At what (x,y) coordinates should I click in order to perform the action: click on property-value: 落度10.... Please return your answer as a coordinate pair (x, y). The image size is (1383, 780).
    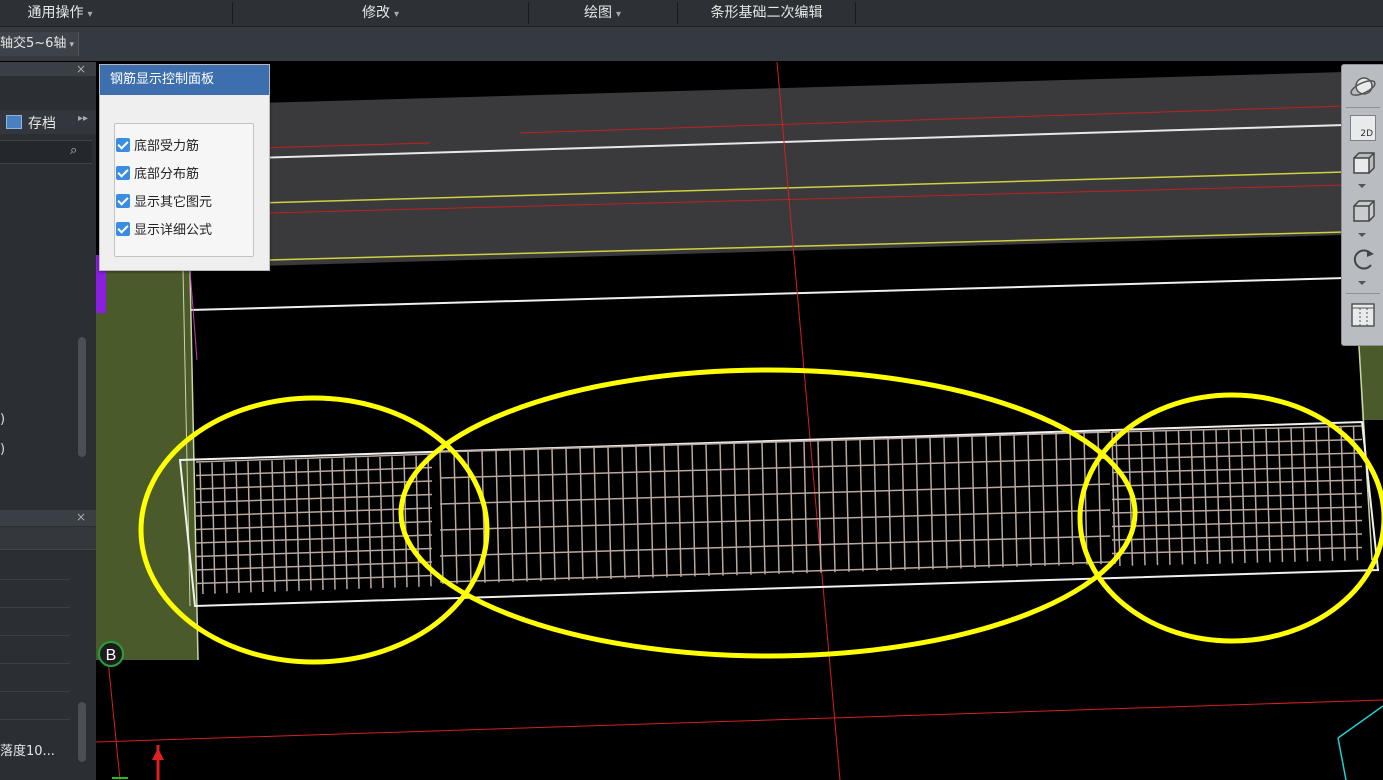
    Looking at the image, I should click on (27, 749).